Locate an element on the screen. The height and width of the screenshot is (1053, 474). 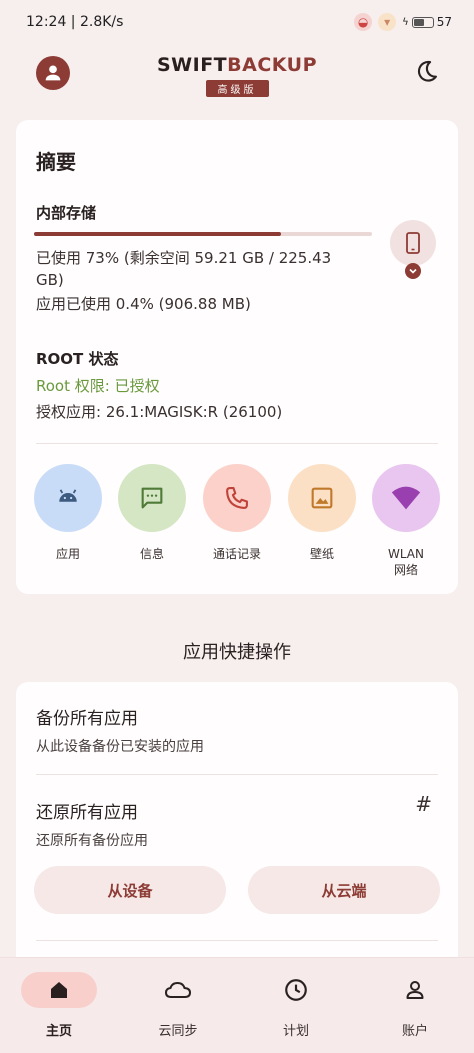
quick-actions-heading: 应用快捷操作 is located at coordinates (237, 652).